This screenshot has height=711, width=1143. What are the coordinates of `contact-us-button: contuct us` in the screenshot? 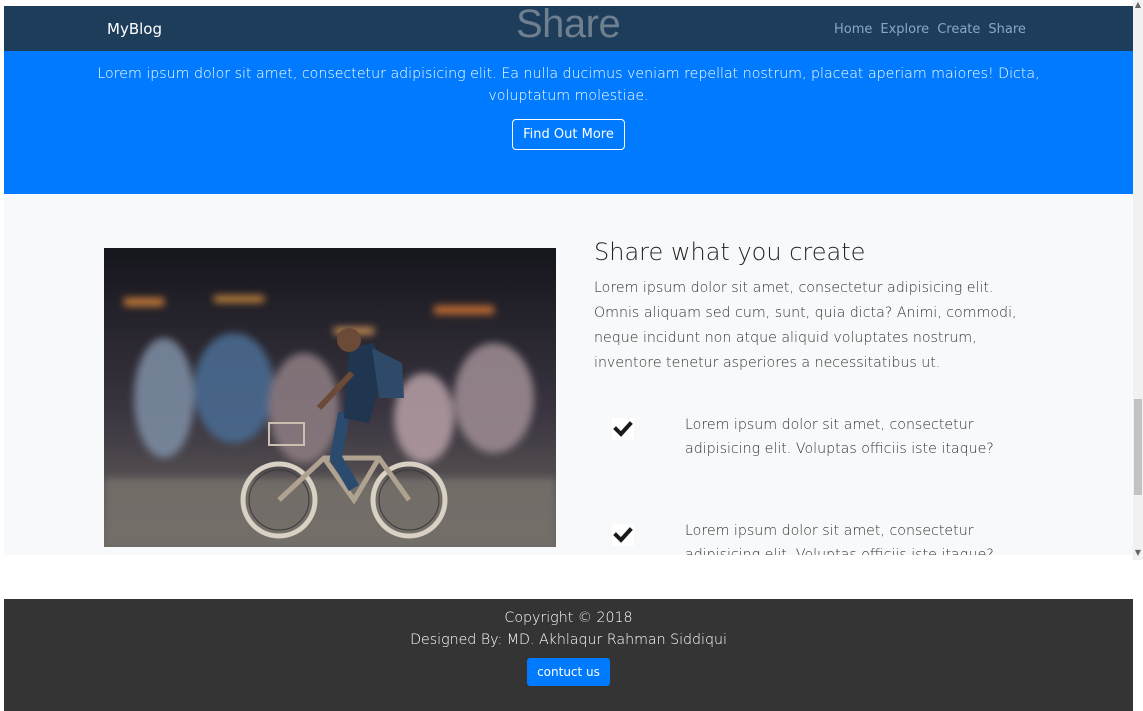 It's located at (568, 672).